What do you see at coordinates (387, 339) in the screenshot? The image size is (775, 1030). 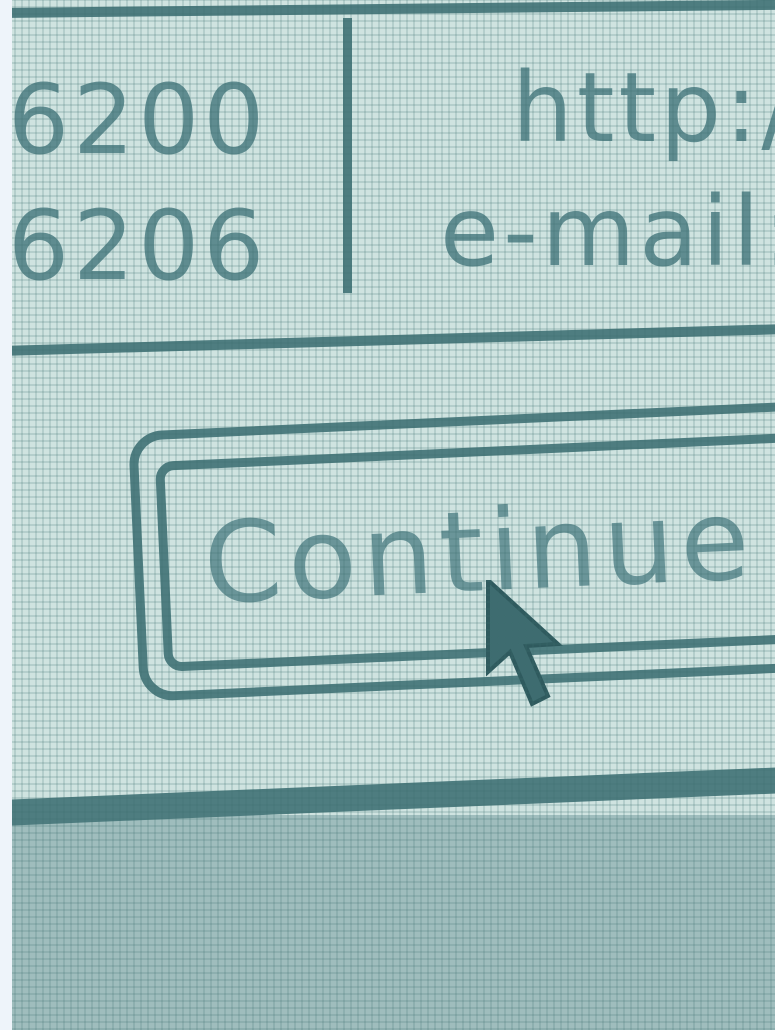 I see `table-bottom-border` at bounding box center [387, 339].